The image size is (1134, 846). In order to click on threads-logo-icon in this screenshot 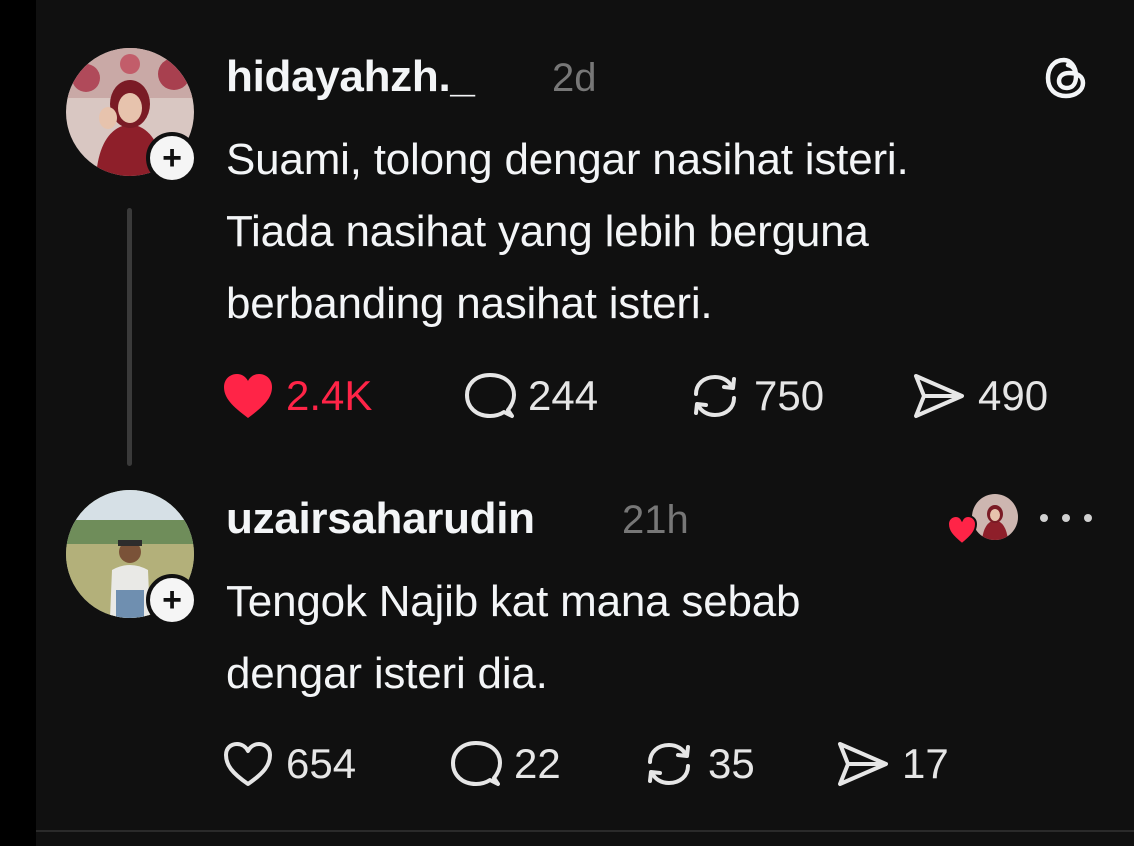, I will do `click(1066, 78)`.